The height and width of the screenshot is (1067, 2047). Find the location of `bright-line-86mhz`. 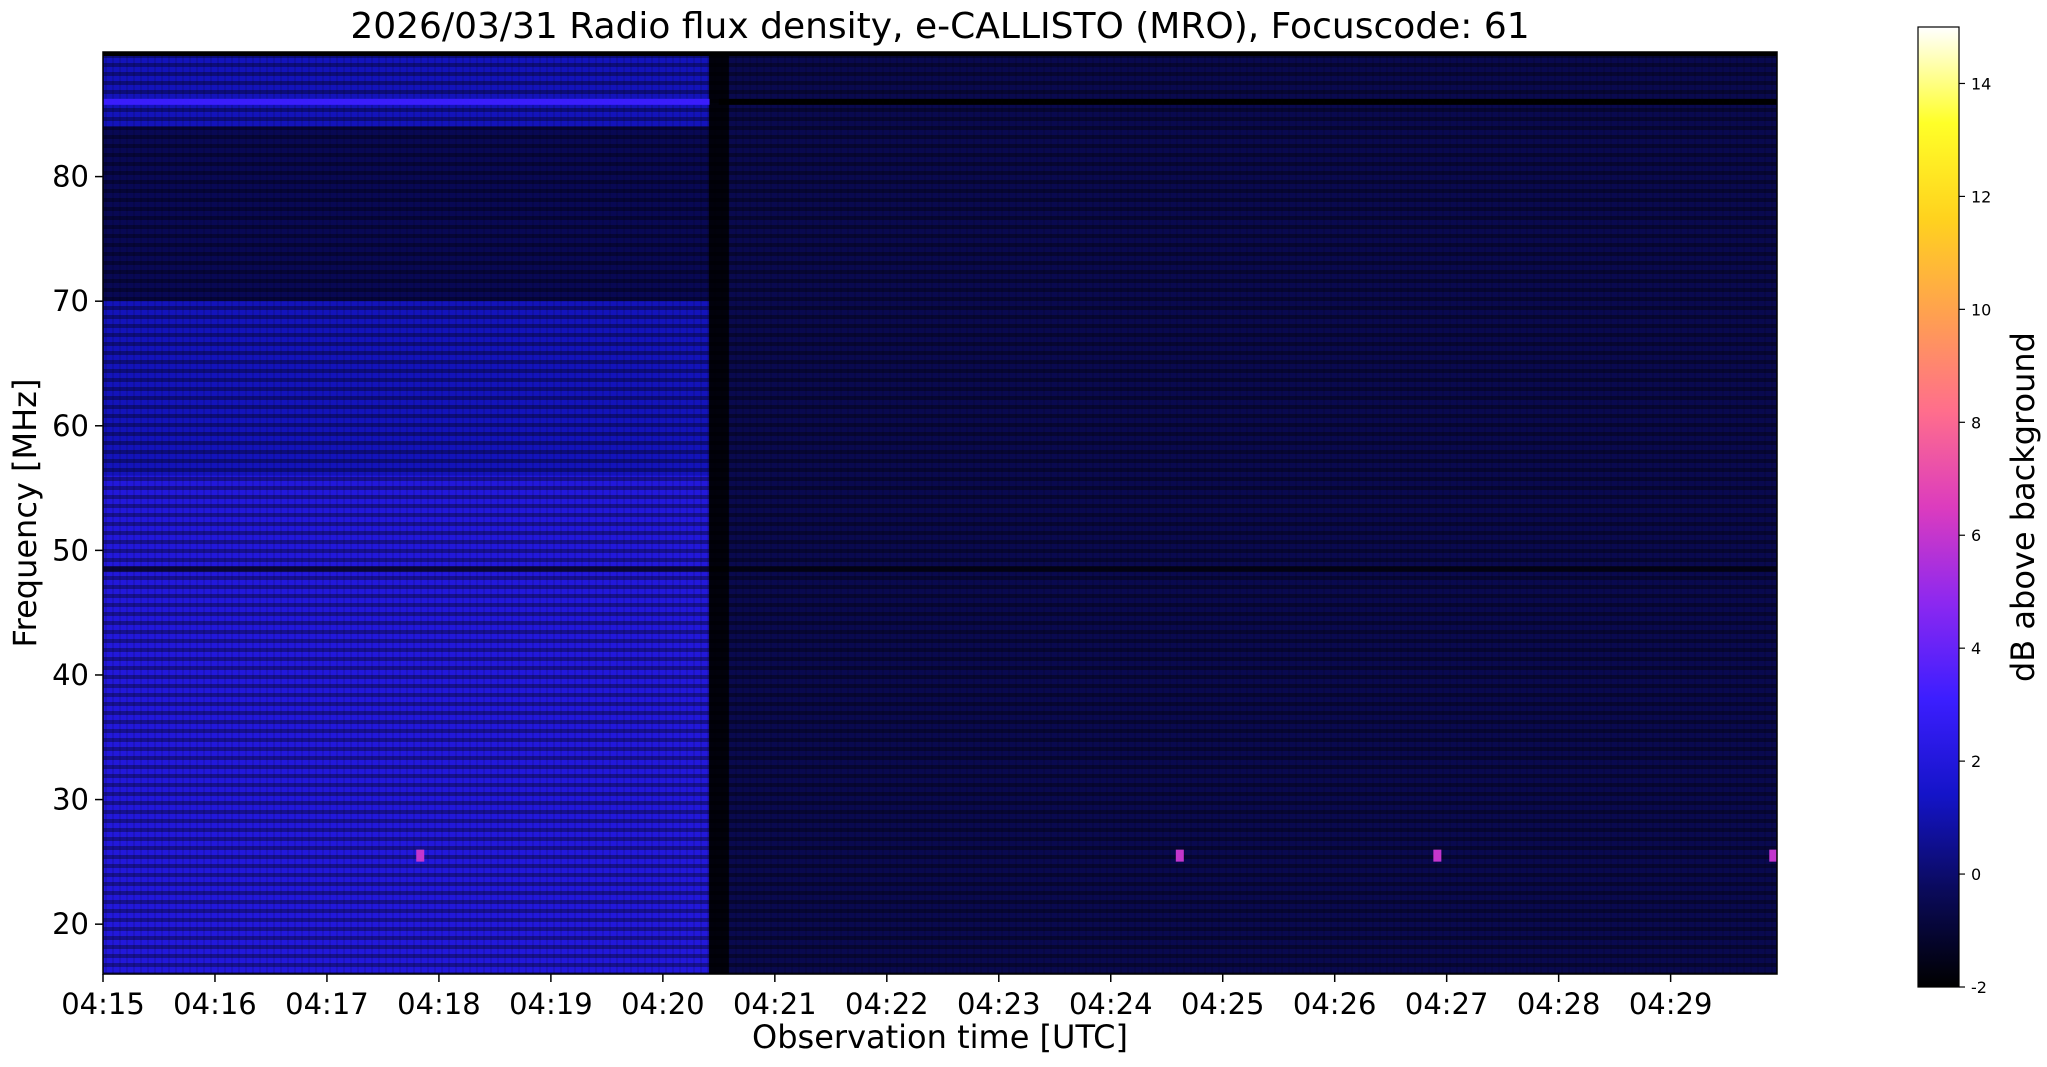

bright-line-86mhz is located at coordinates (406, 101).